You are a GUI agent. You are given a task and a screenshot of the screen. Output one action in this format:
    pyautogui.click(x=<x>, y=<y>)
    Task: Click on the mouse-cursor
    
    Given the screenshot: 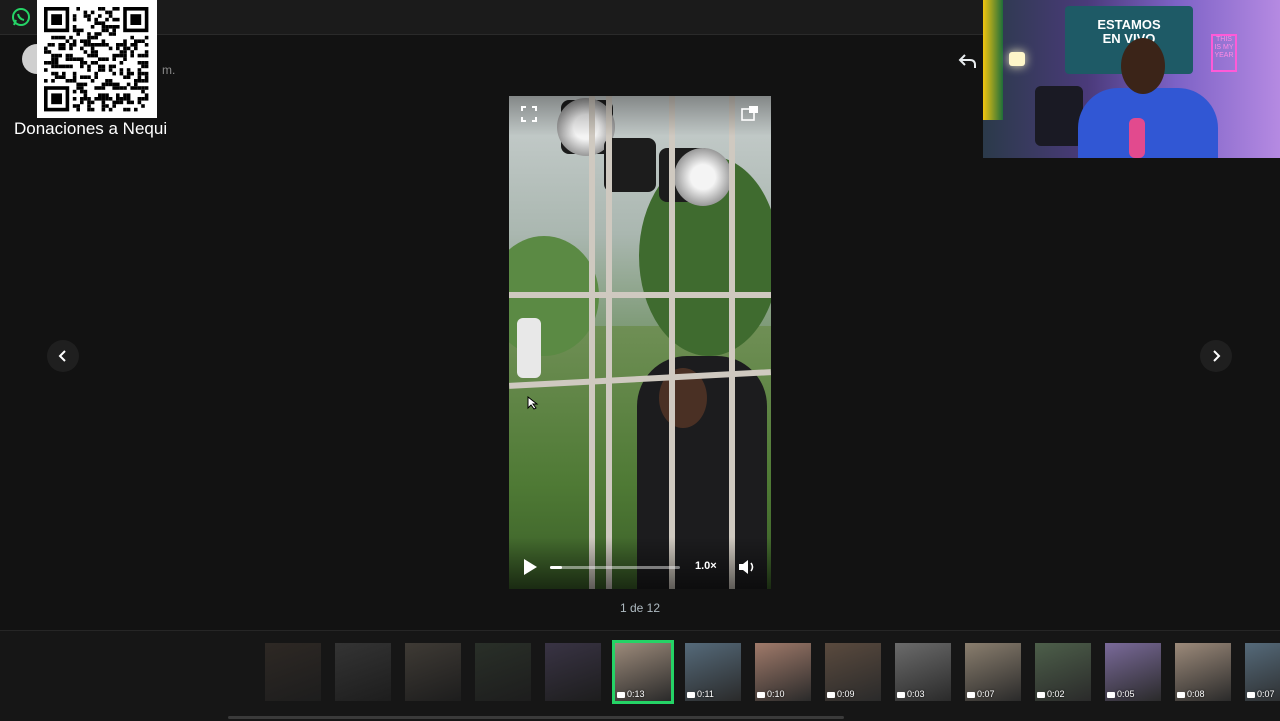 What is the action you would take?
    pyautogui.click(x=533, y=403)
    